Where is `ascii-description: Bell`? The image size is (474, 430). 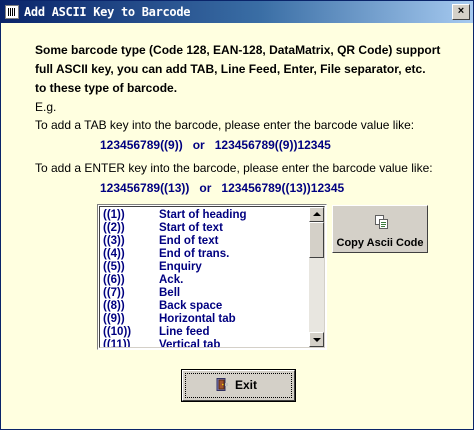 ascii-description: Bell is located at coordinates (170, 293).